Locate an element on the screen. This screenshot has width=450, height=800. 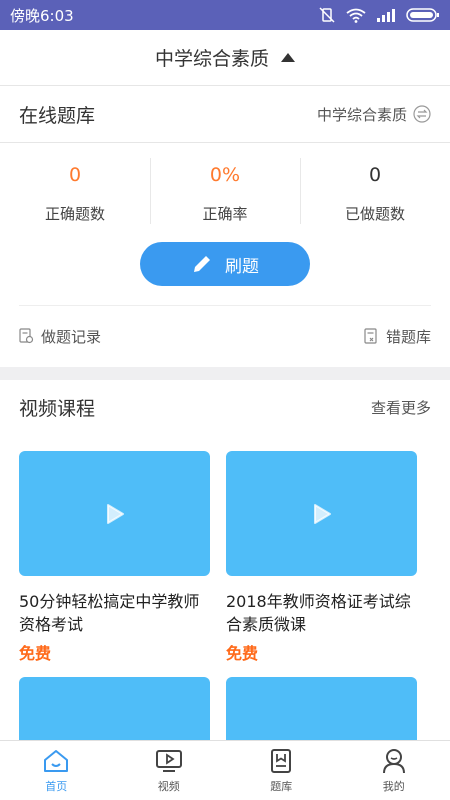
bottom-tab-bar: 首页 视频 题库 我的 is located at coordinates (225, 770).